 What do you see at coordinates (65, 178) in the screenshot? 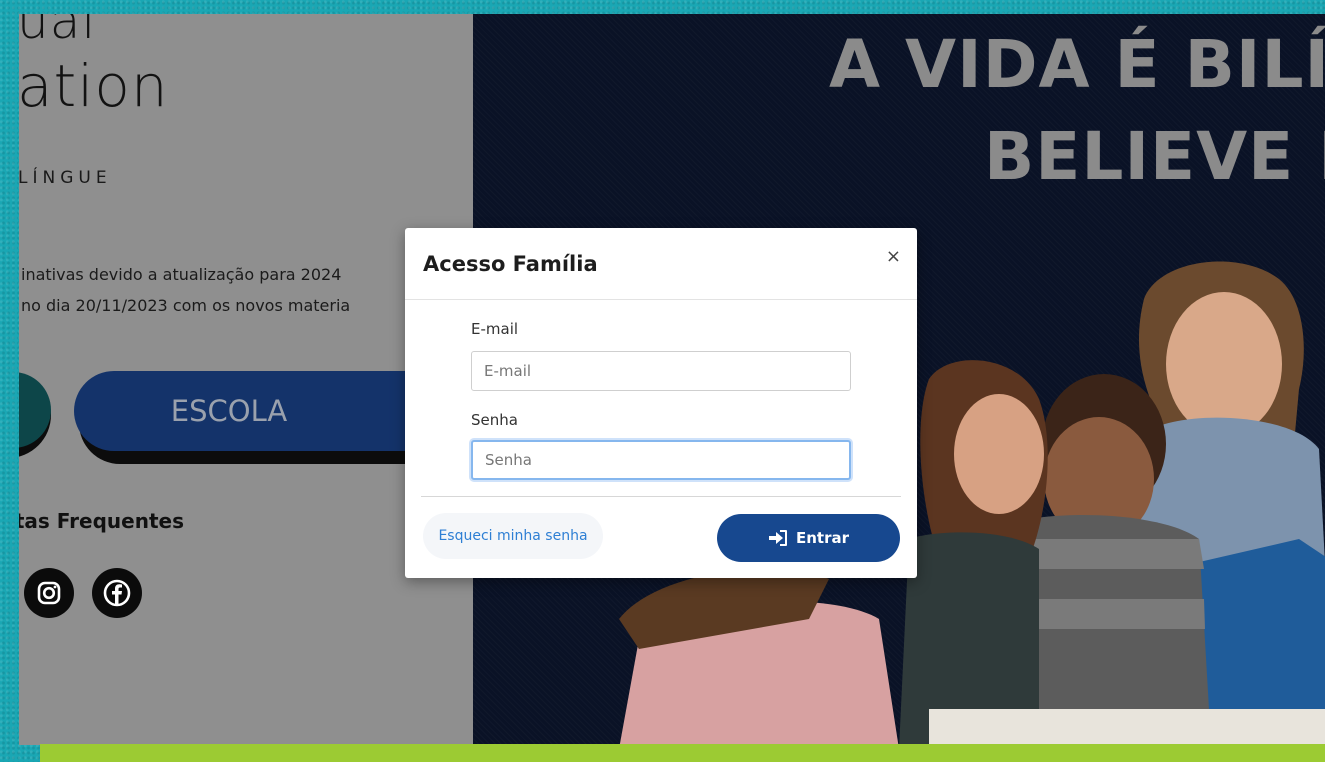
I see `brand-subtitle: LÍNGUE` at bounding box center [65, 178].